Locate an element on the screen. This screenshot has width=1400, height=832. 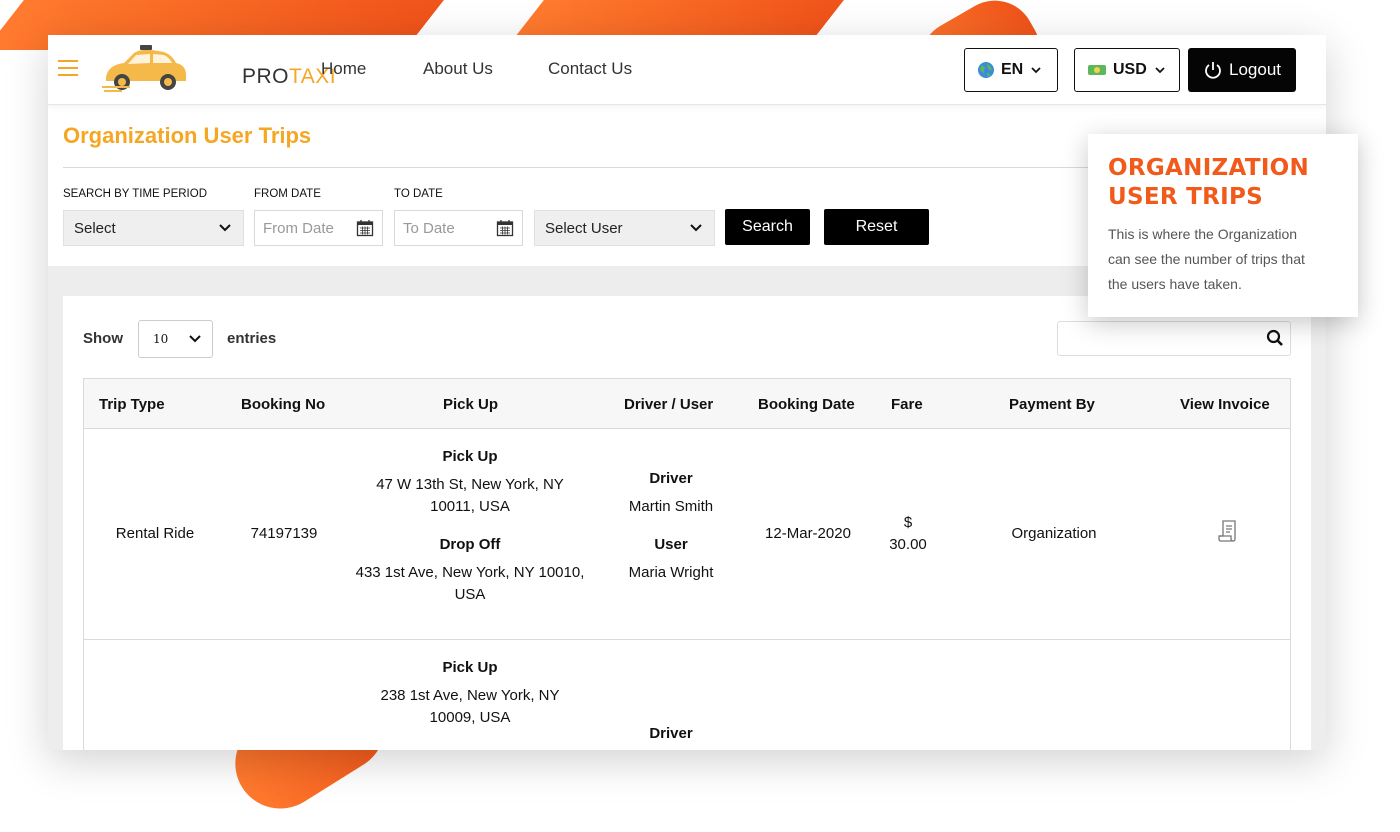
from-date-placeholder: From Date is located at coordinates (298, 228).